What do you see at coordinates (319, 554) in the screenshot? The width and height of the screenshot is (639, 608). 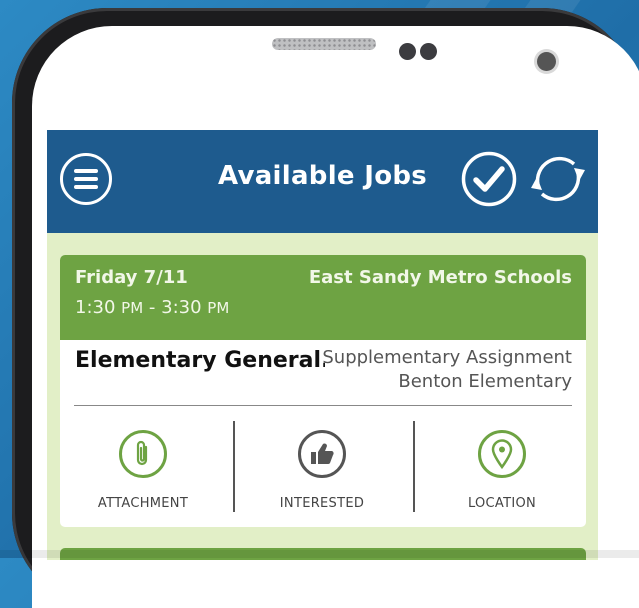 I see `bottom-shadow` at bounding box center [319, 554].